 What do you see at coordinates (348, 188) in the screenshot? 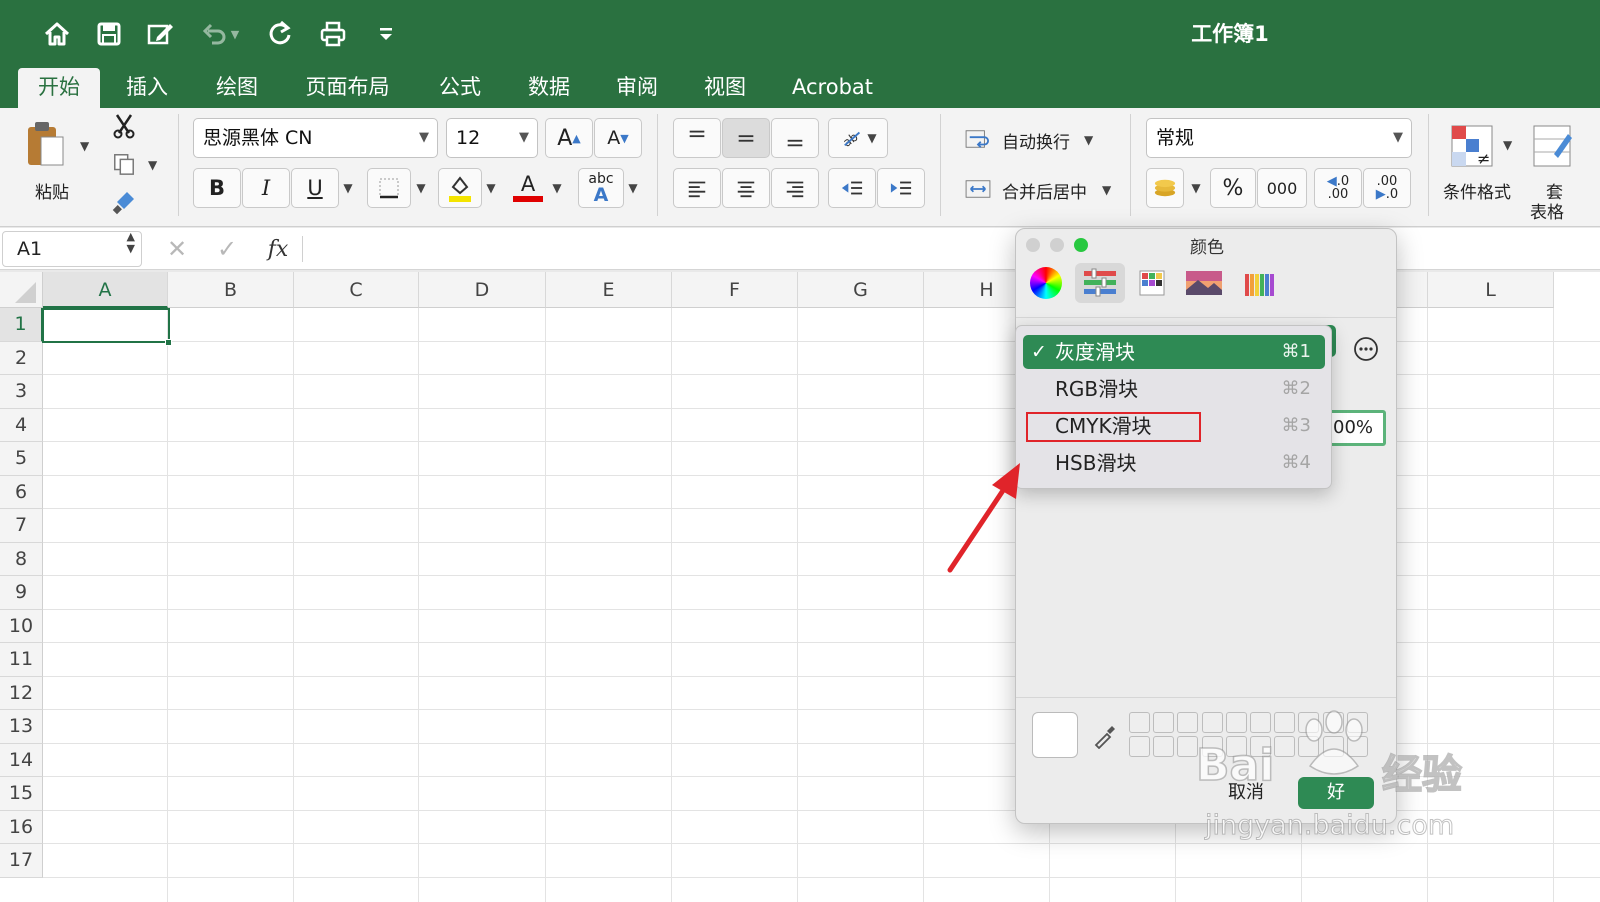
I see `underline-dropdown-icon: ▼` at bounding box center [348, 188].